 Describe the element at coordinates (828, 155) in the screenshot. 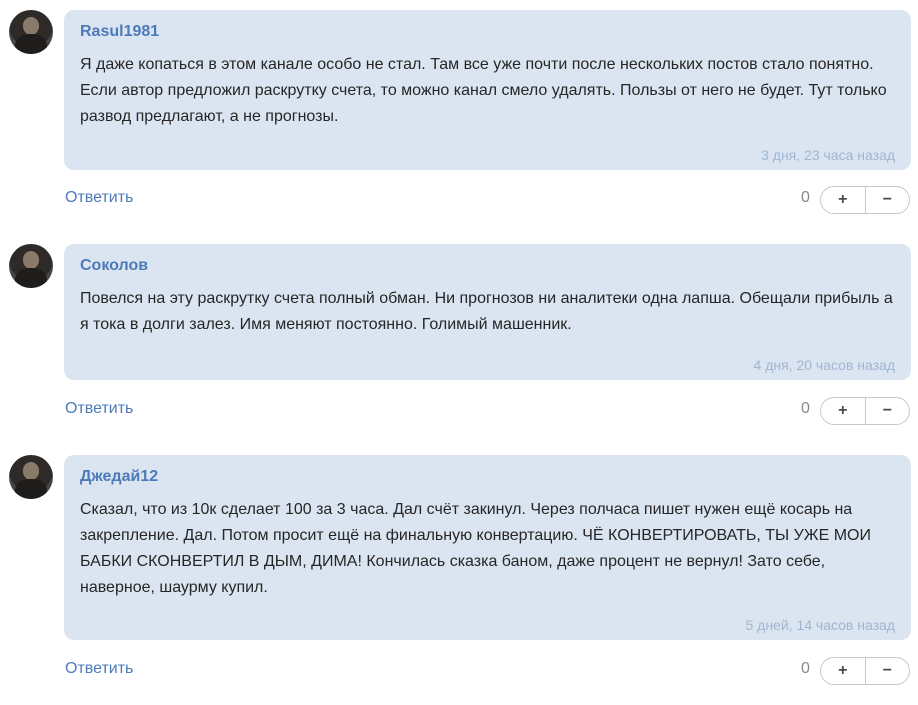

I see `comment-timestamp: 3 дня, 23 часа назад` at that location.